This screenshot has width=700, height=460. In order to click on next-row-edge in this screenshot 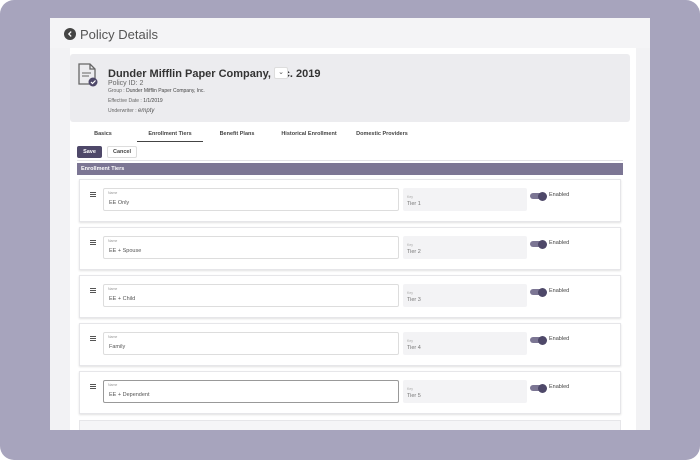, I will do `click(350, 425)`.